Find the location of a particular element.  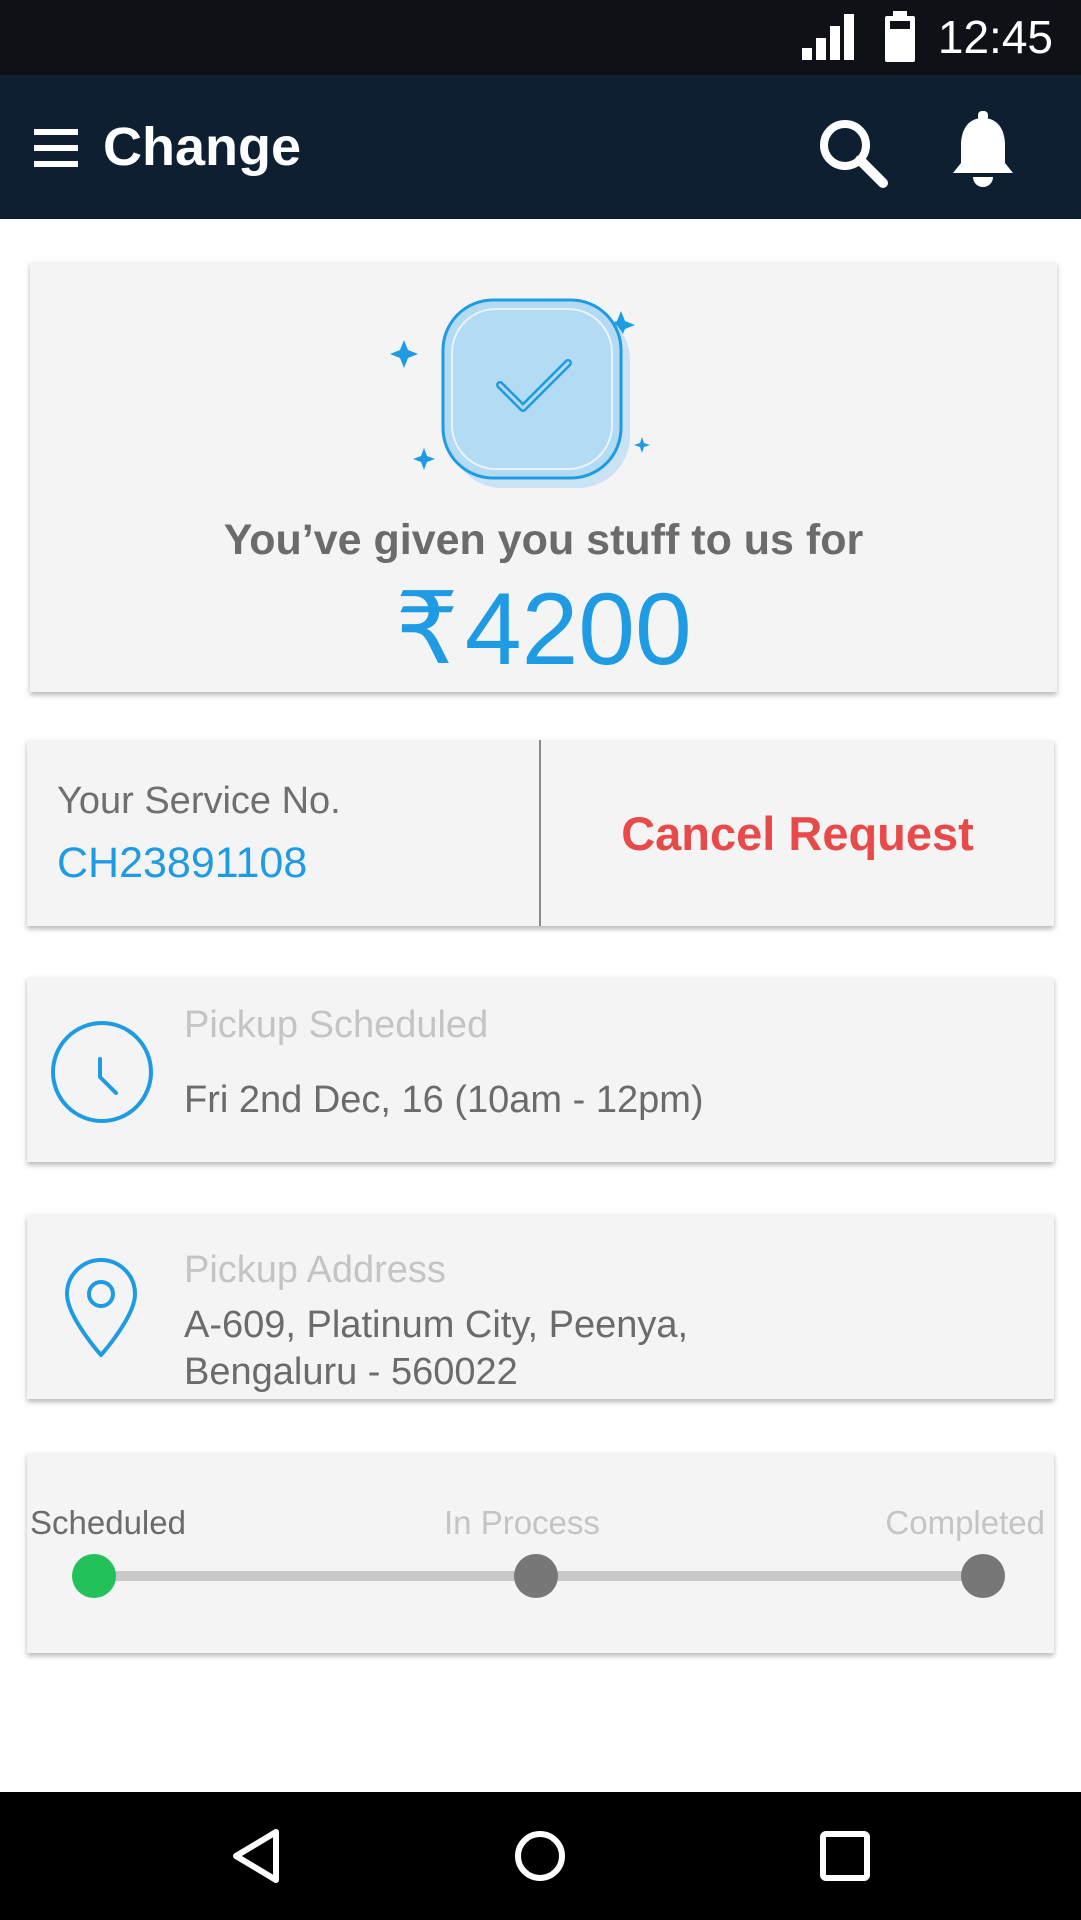

currency-symbol: ₹ is located at coordinates (427, 629).